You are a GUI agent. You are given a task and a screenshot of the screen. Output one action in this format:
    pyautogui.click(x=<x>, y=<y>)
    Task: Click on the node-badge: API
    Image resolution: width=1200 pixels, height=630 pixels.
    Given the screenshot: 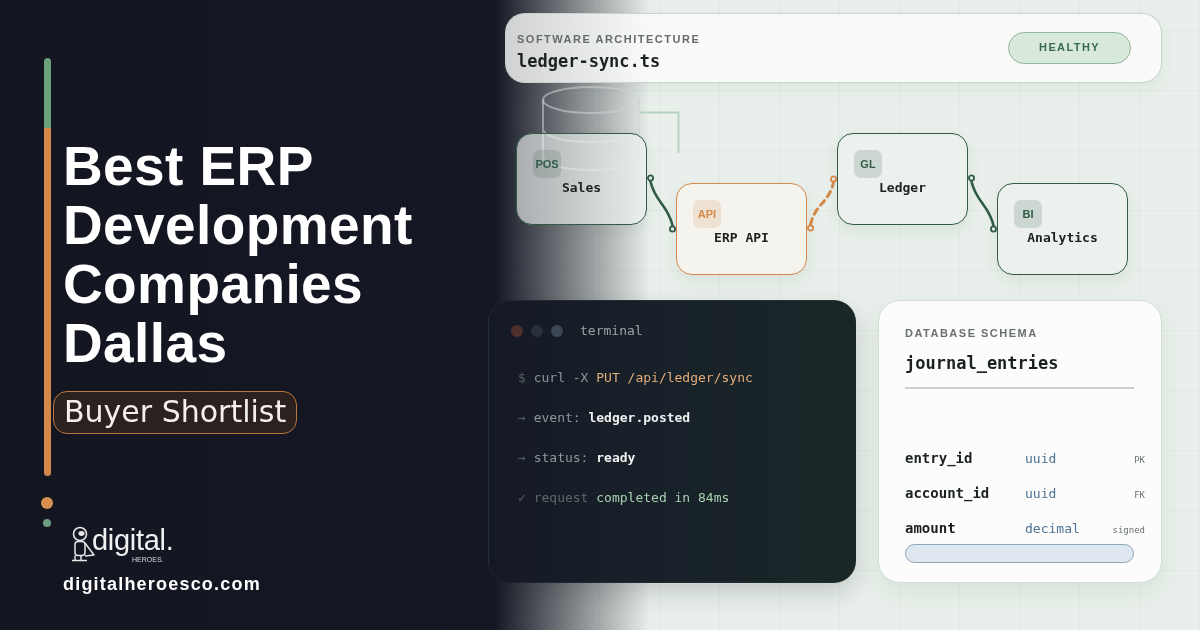 What is the action you would take?
    pyautogui.click(x=707, y=214)
    